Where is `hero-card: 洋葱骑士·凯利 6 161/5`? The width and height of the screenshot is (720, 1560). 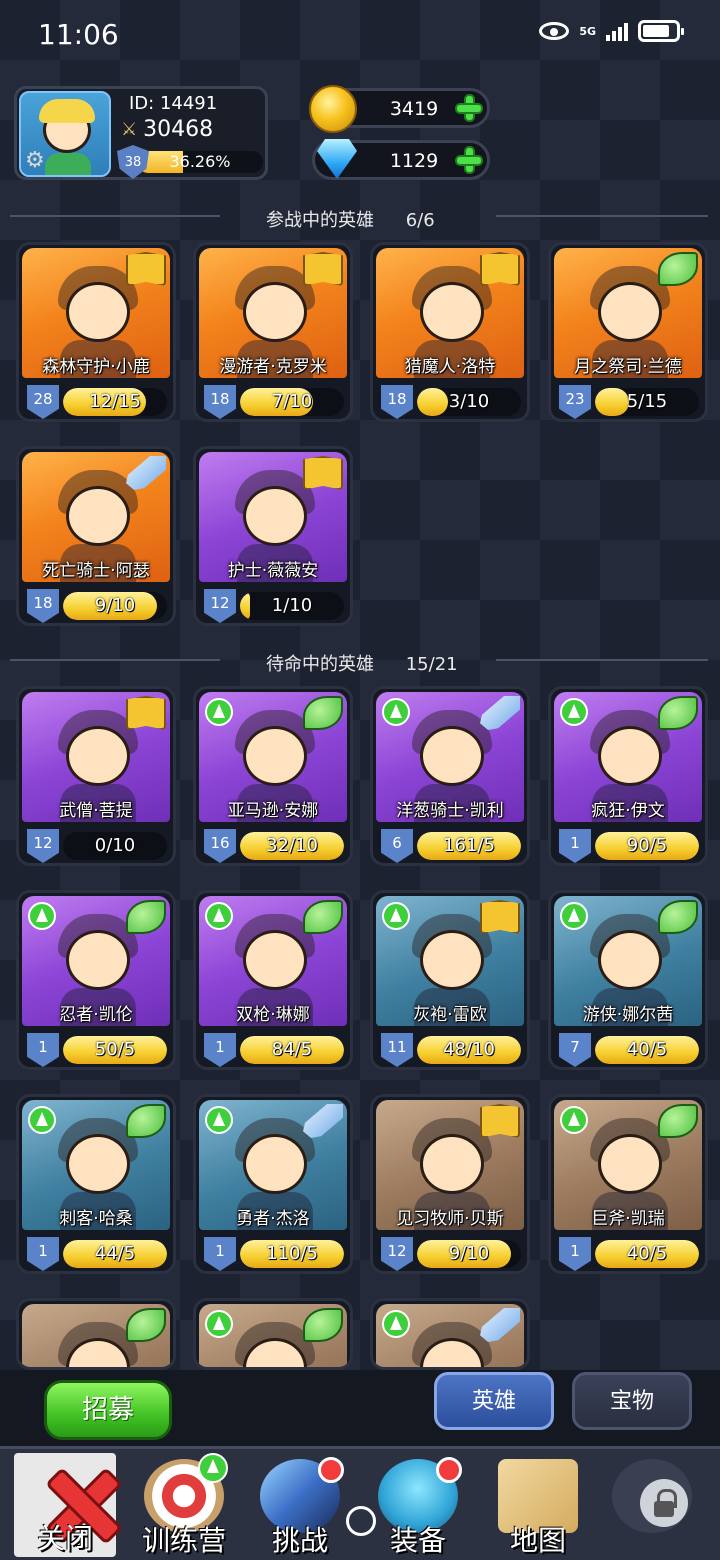 hero-card: 洋葱骑士·凯利 6 161/5 is located at coordinates (450, 776).